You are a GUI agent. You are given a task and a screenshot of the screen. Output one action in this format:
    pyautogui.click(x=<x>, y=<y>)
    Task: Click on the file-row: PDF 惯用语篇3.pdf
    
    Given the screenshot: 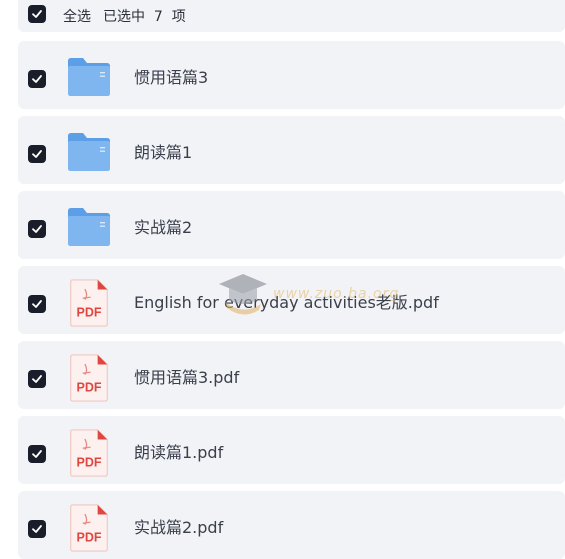 What is the action you would take?
    pyautogui.click(x=291, y=375)
    